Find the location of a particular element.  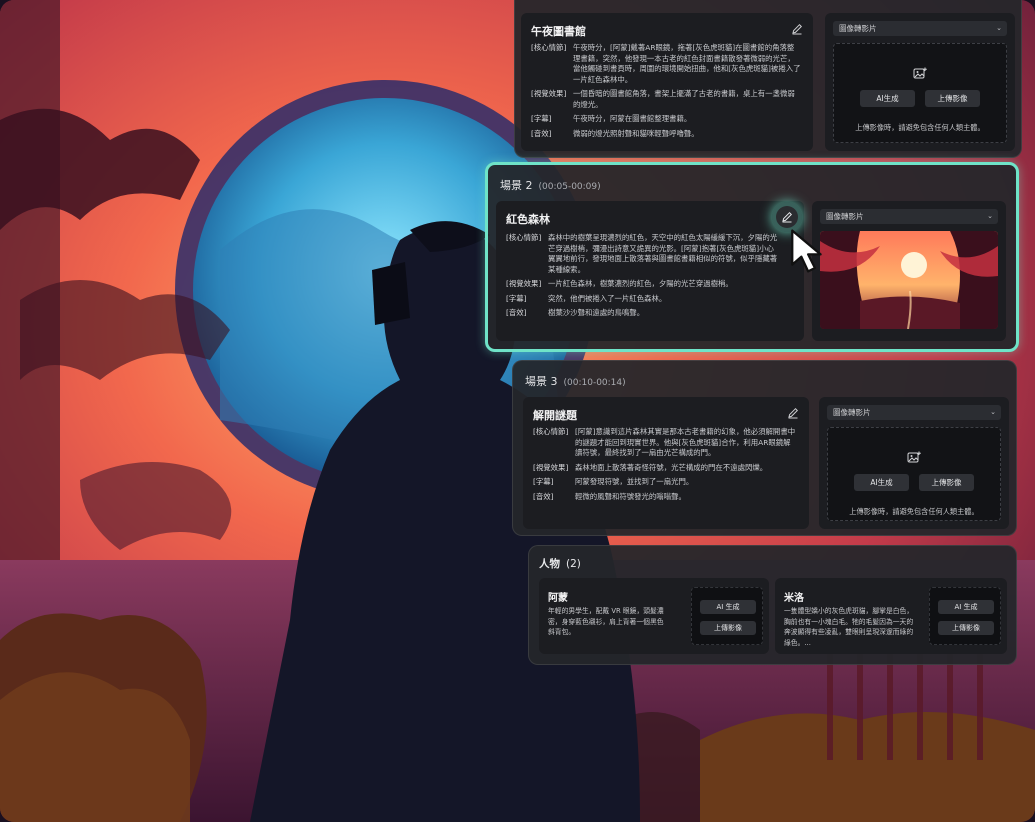

visual-row: [視覺效果] 一片紅色森林，樹葉濃烈的紅色，夕陽的光芒穿過樹梢。 is located at coordinates (619, 283).